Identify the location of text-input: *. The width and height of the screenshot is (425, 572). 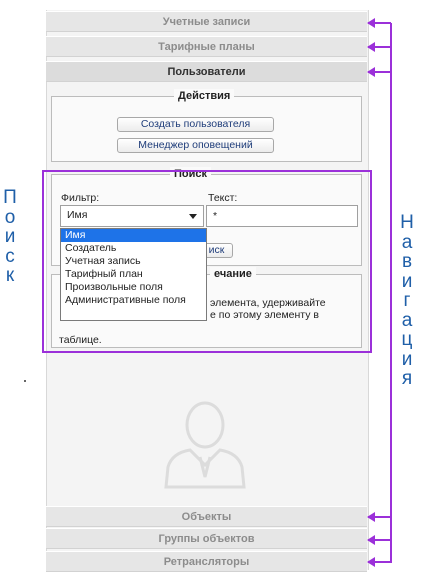
(282, 216).